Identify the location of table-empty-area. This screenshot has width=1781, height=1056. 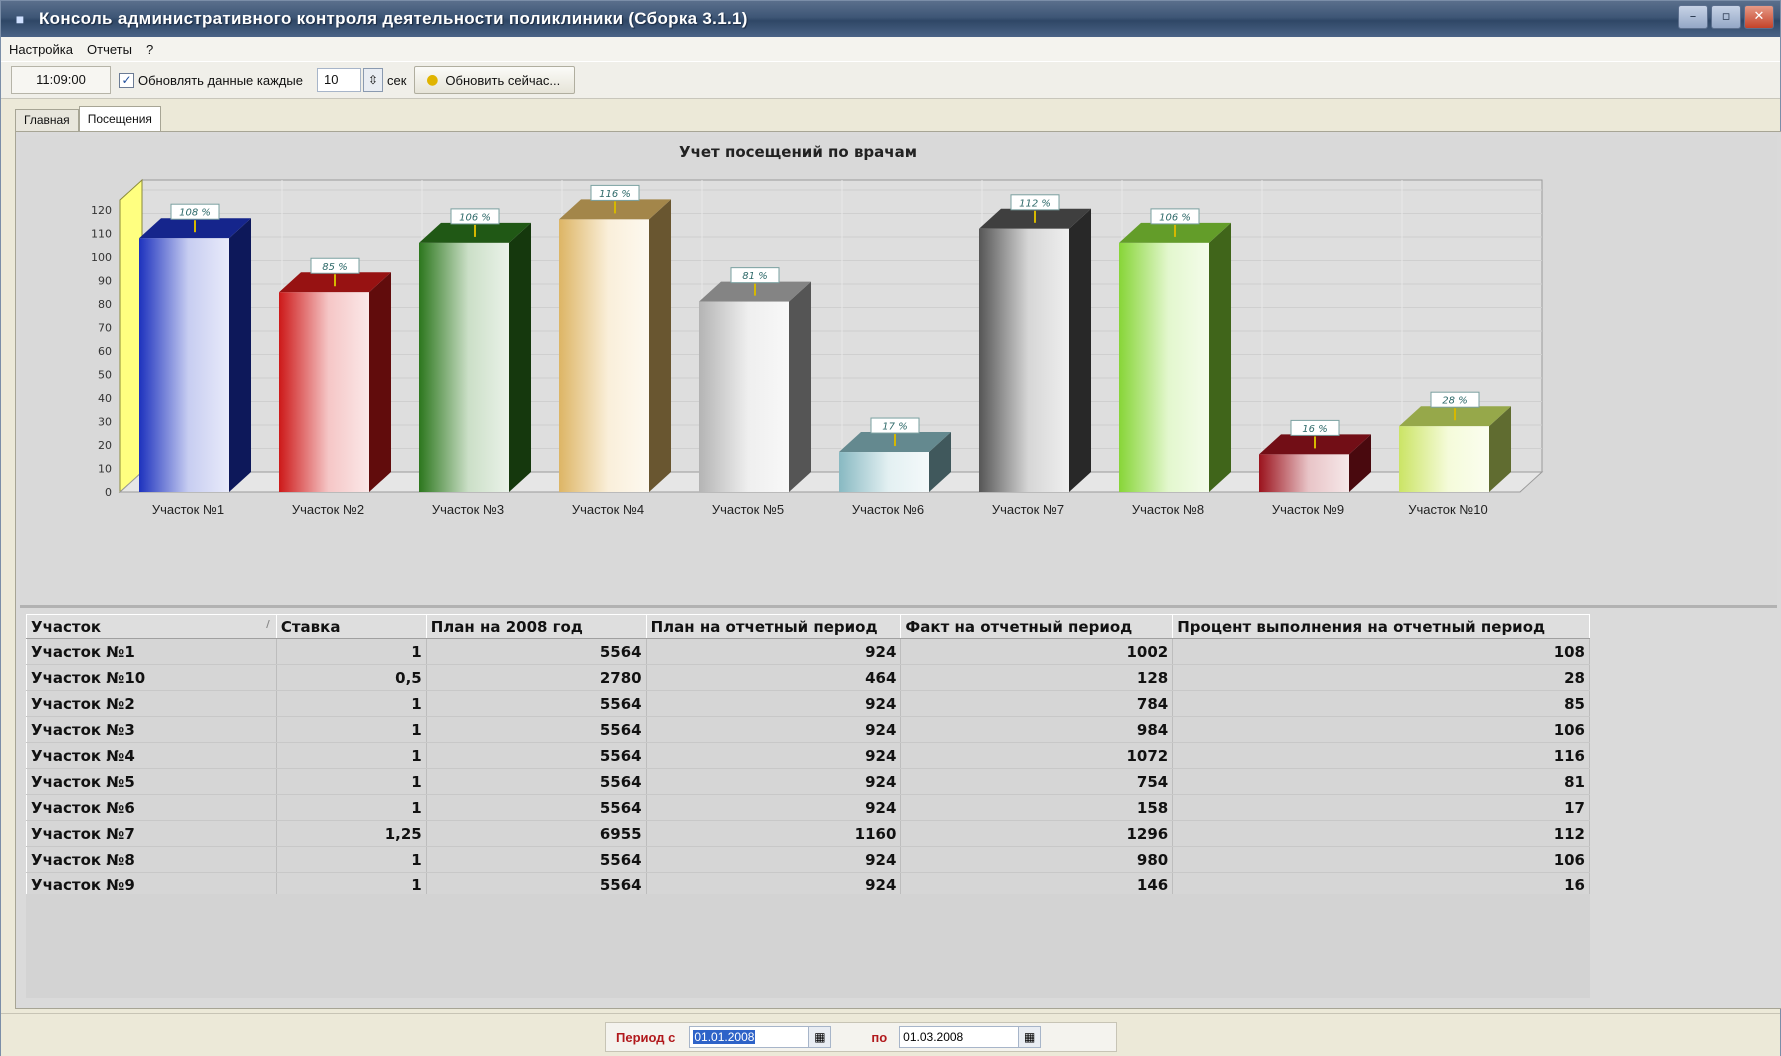
(808, 946).